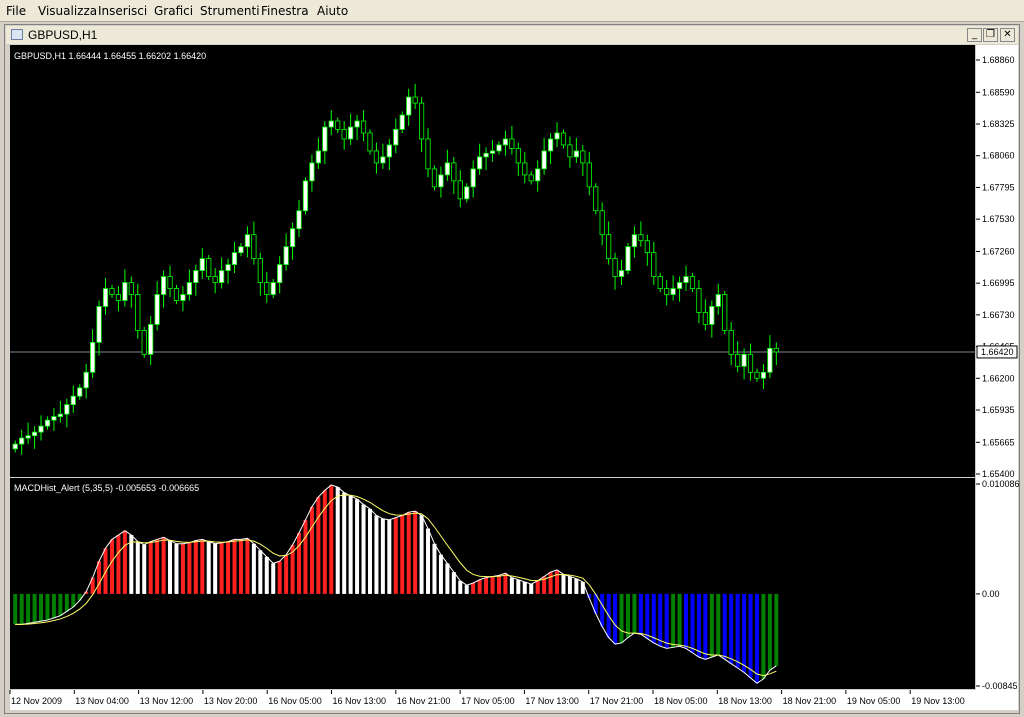  Describe the element at coordinates (102, 701) in the screenshot. I see `time-tick-label: 13 Nov 04:00` at that location.